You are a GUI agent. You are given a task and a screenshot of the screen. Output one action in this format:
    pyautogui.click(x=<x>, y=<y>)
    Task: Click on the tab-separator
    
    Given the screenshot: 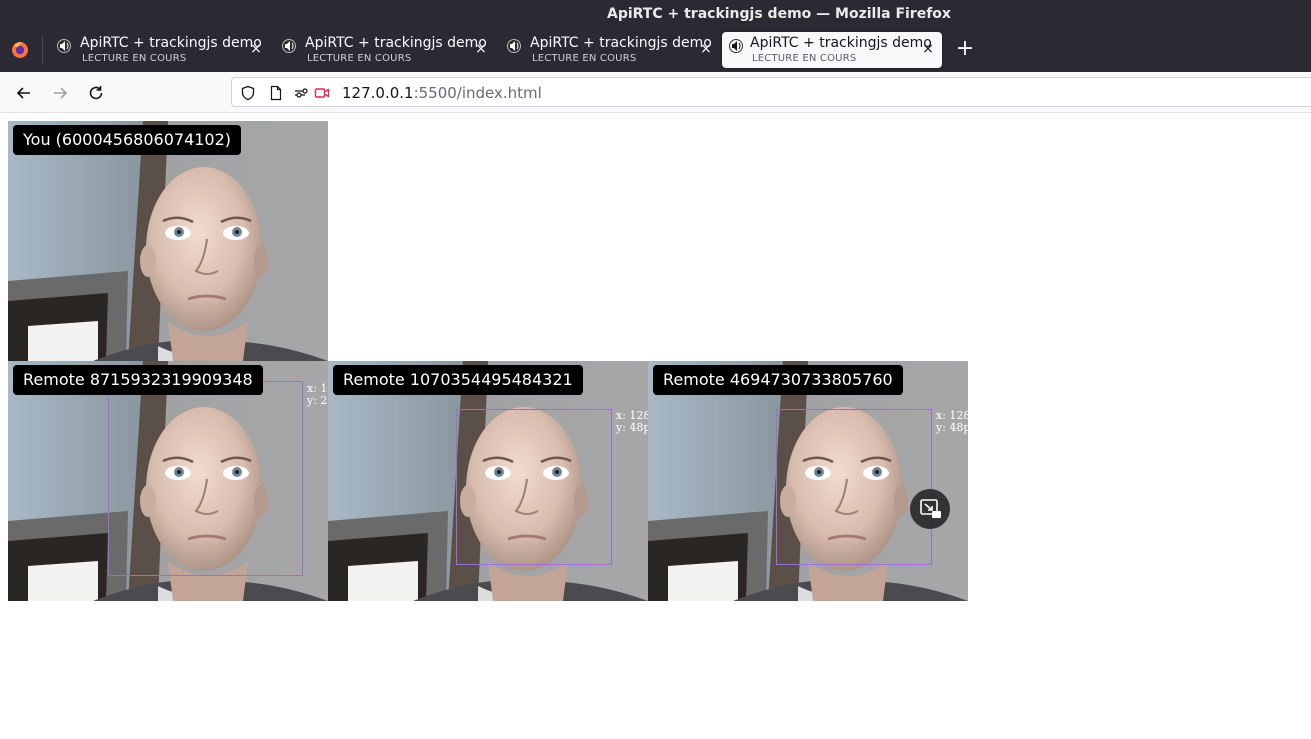 What is the action you would take?
    pyautogui.click(x=42, y=50)
    